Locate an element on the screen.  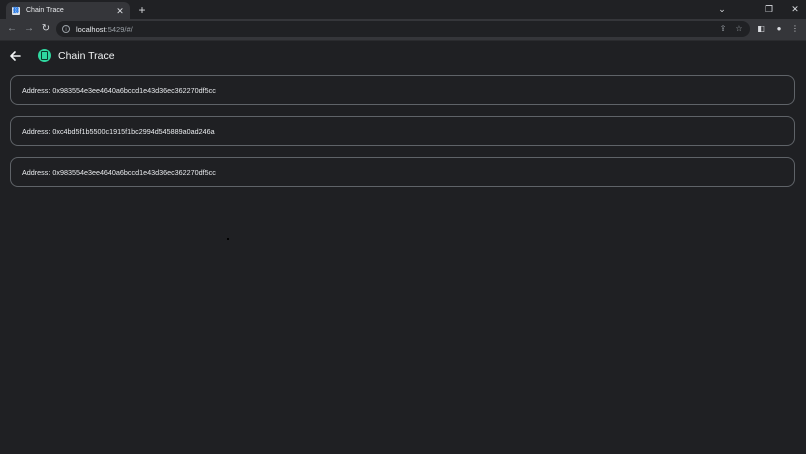
close-window-icon: ✕ is located at coordinates (795, 9).